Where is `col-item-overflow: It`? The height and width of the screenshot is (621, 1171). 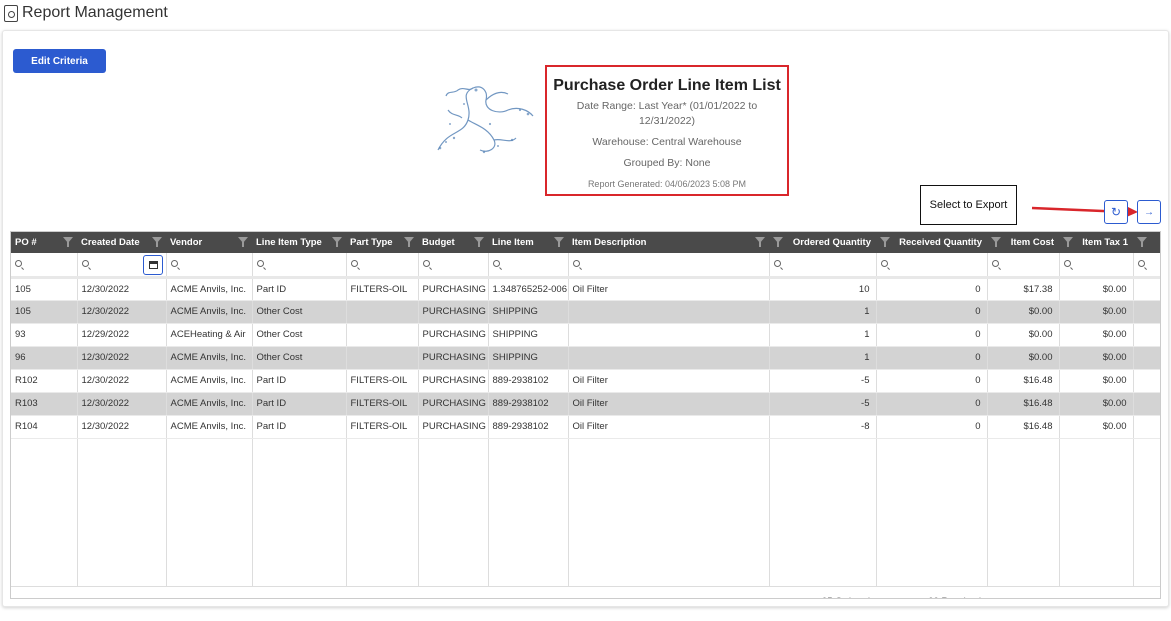 col-item-overflow: It is located at coordinates (1146, 242).